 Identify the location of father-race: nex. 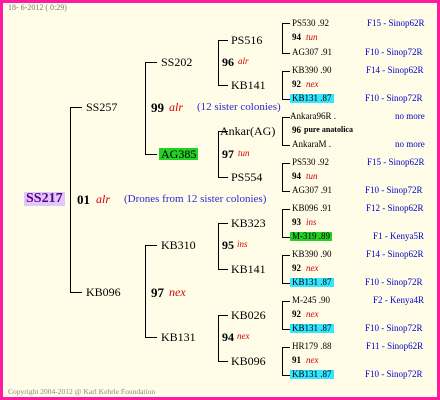
(177, 292).